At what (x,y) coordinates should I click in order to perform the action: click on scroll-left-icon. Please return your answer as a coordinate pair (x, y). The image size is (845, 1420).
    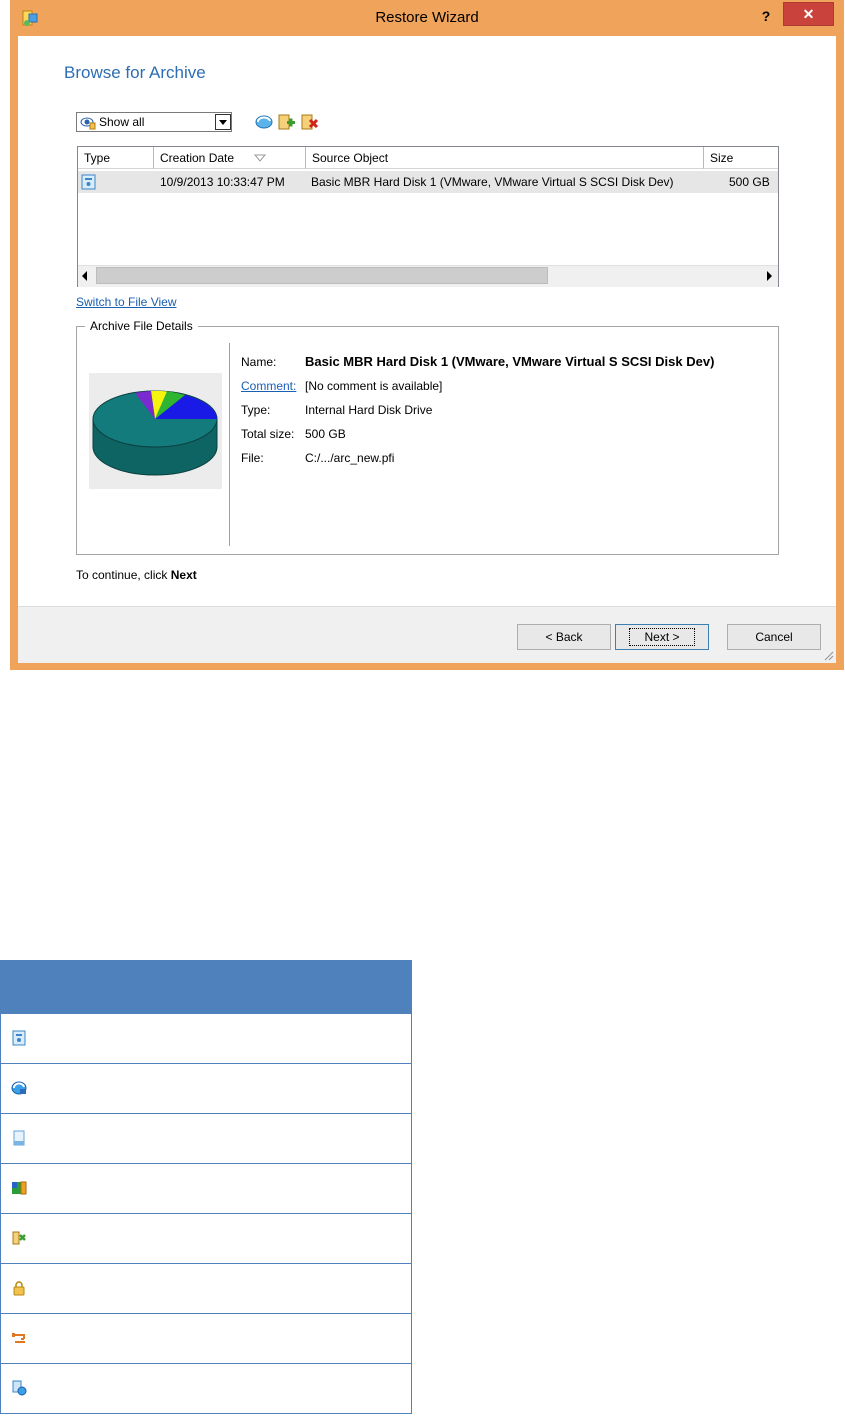
    Looking at the image, I should click on (84, 276).